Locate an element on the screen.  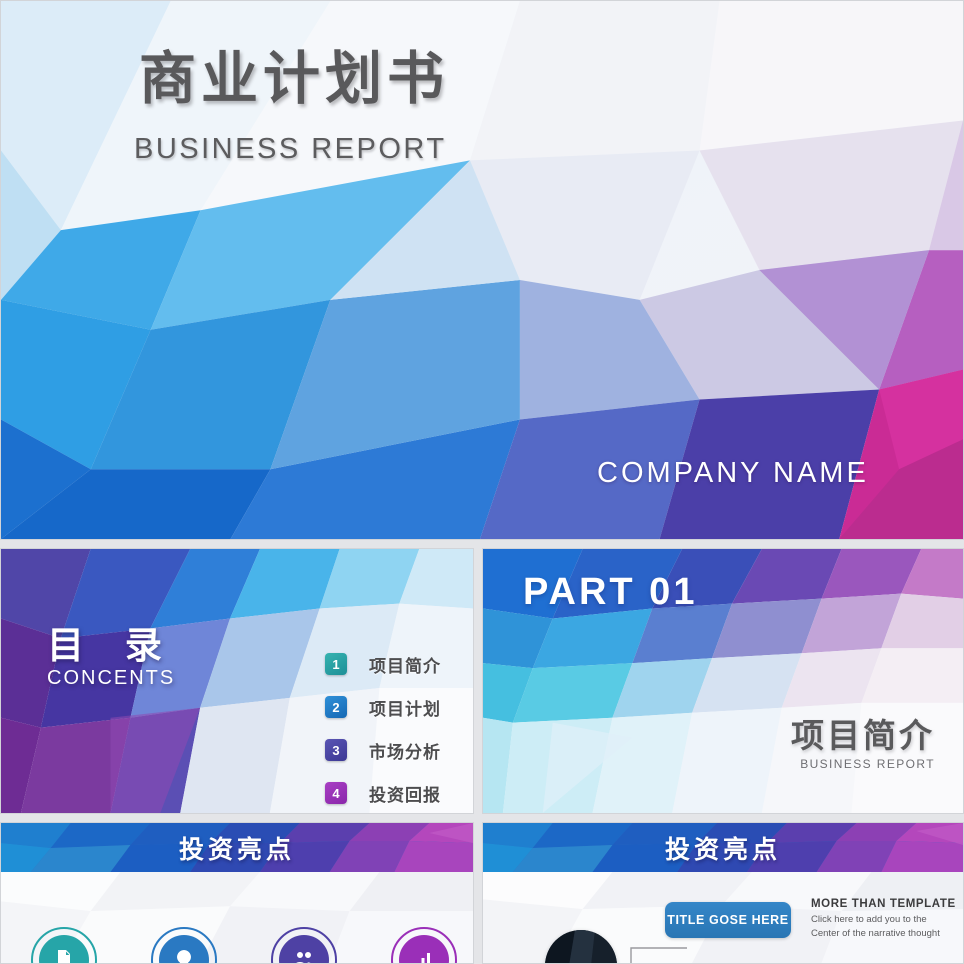
contents-number-badge: 1 is located at coordinates (336, 664).